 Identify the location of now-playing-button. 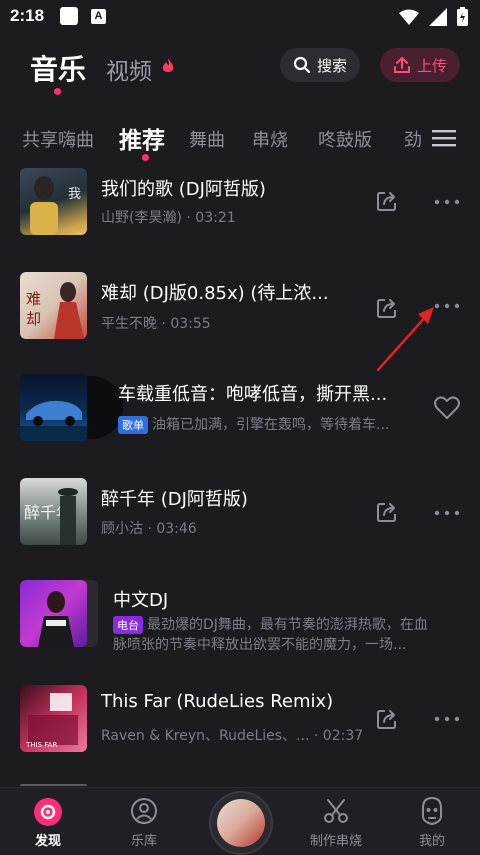
(240, 821).